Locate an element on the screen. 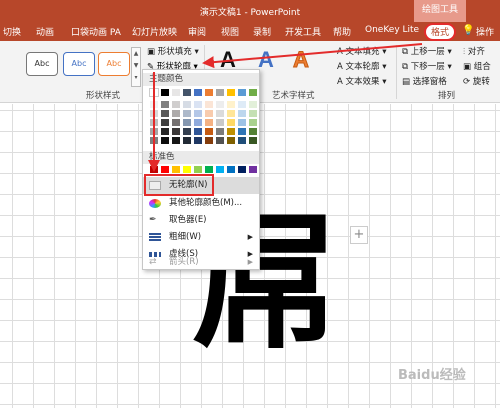  tab-developer: 开发工具 is located at coordinates (303, 31).